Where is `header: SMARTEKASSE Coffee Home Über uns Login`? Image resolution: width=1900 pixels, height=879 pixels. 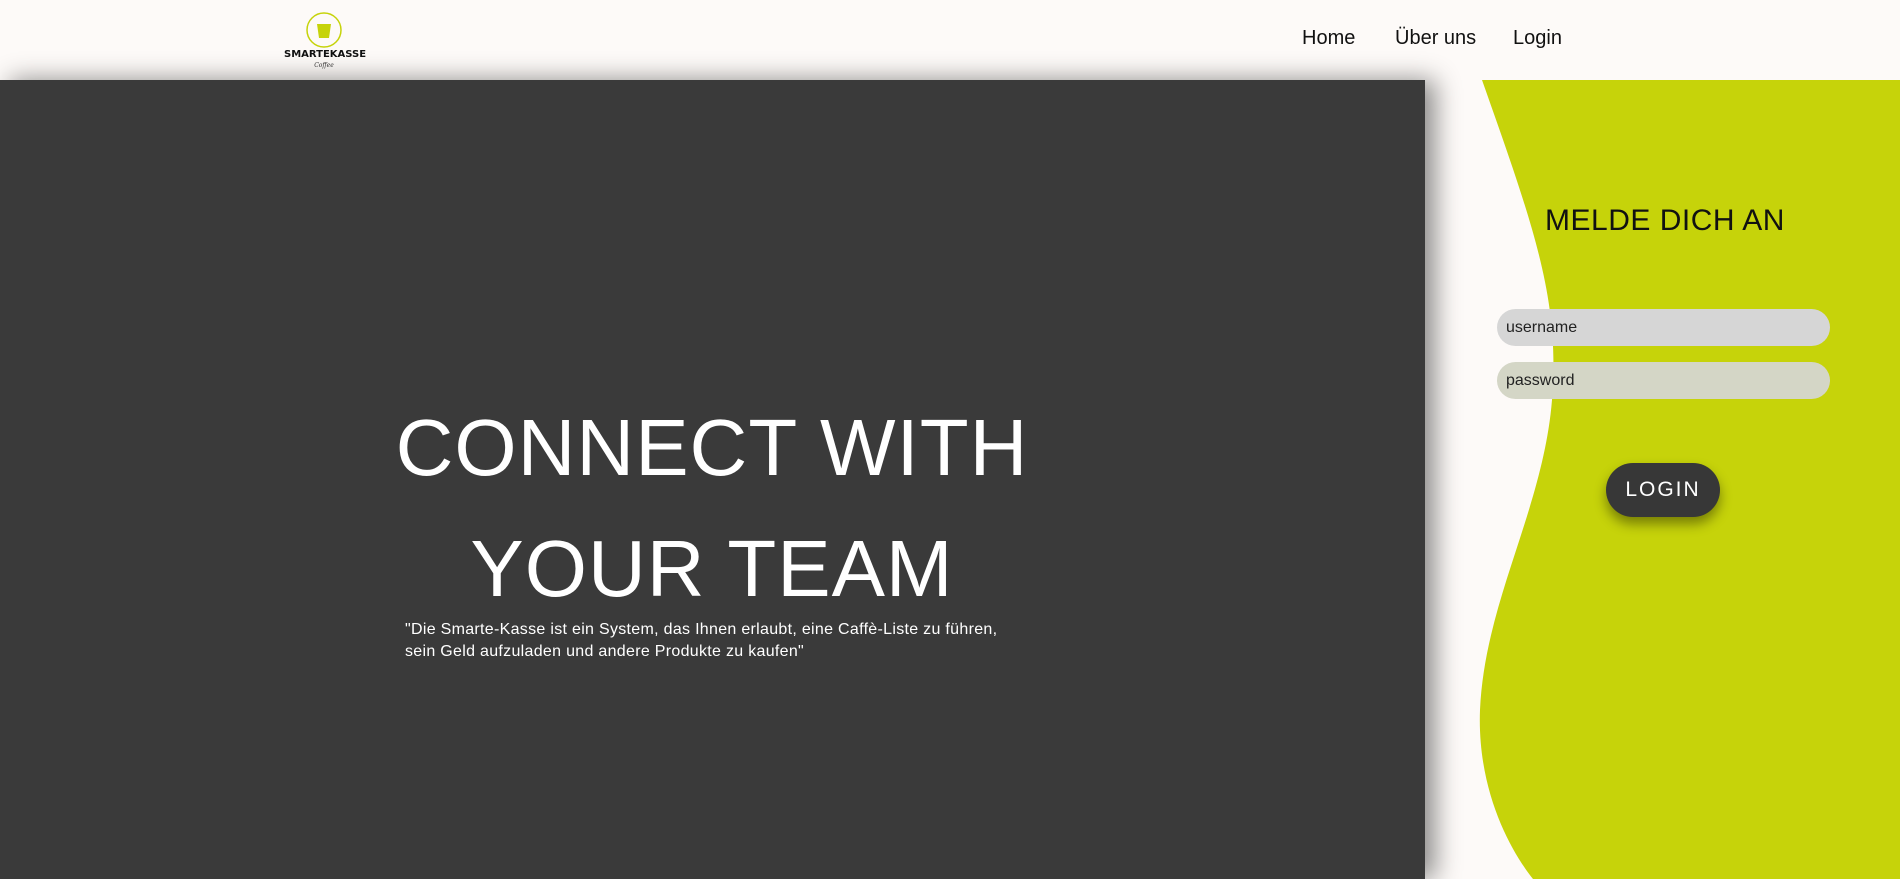 header: SMARTEKASSE Coffee Home Über uns Login is located at coordinates (950, 40).